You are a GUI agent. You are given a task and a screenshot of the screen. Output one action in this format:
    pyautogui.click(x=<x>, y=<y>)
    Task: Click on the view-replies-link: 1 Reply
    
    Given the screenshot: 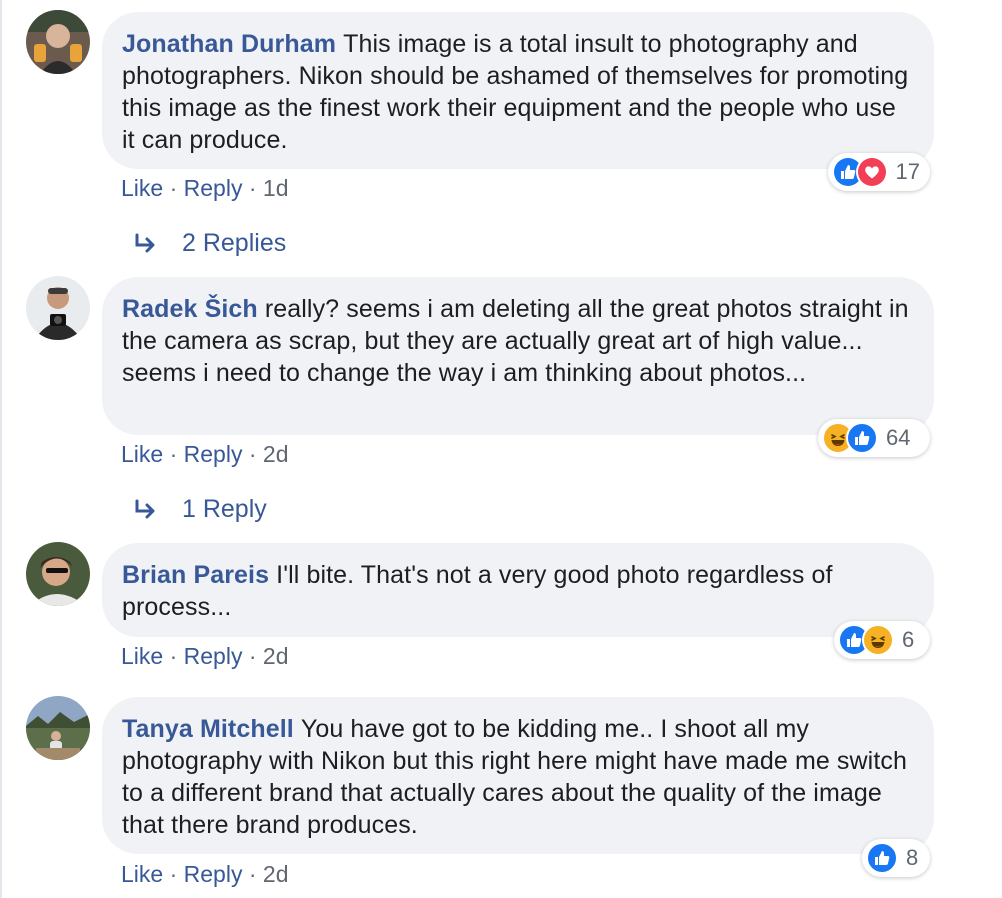 What is the action you would take?
    pyautogui.click(x=200, y=509)
    